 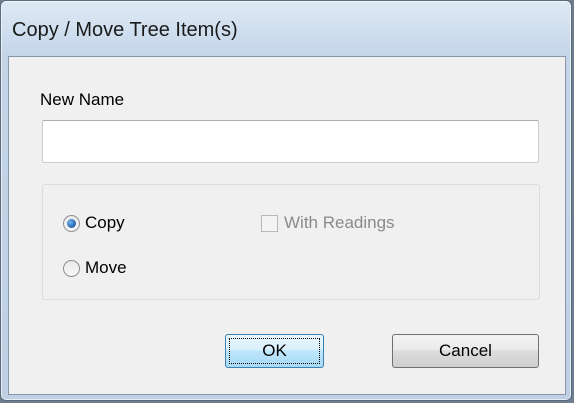 I want to click on cancel-button: Cancel, so click(x=465, y=351).